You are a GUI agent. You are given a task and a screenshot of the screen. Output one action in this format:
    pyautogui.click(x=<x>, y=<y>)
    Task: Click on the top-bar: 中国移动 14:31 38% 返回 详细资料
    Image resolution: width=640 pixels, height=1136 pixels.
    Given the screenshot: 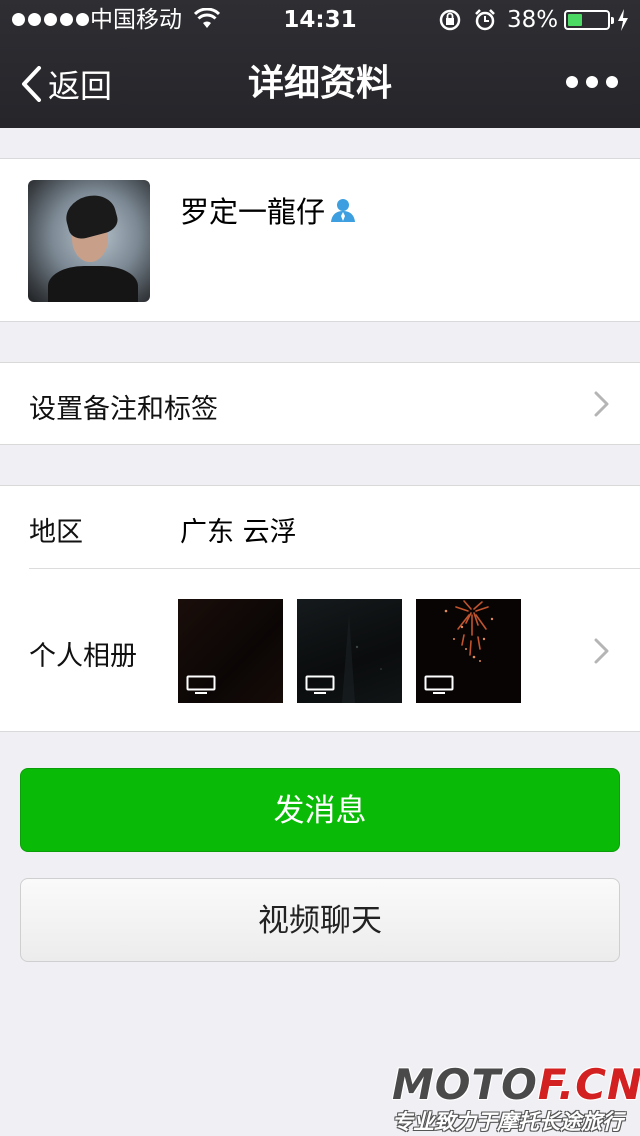 What is the action you would take?
    pyautogui.click(x=320, y=64)
    